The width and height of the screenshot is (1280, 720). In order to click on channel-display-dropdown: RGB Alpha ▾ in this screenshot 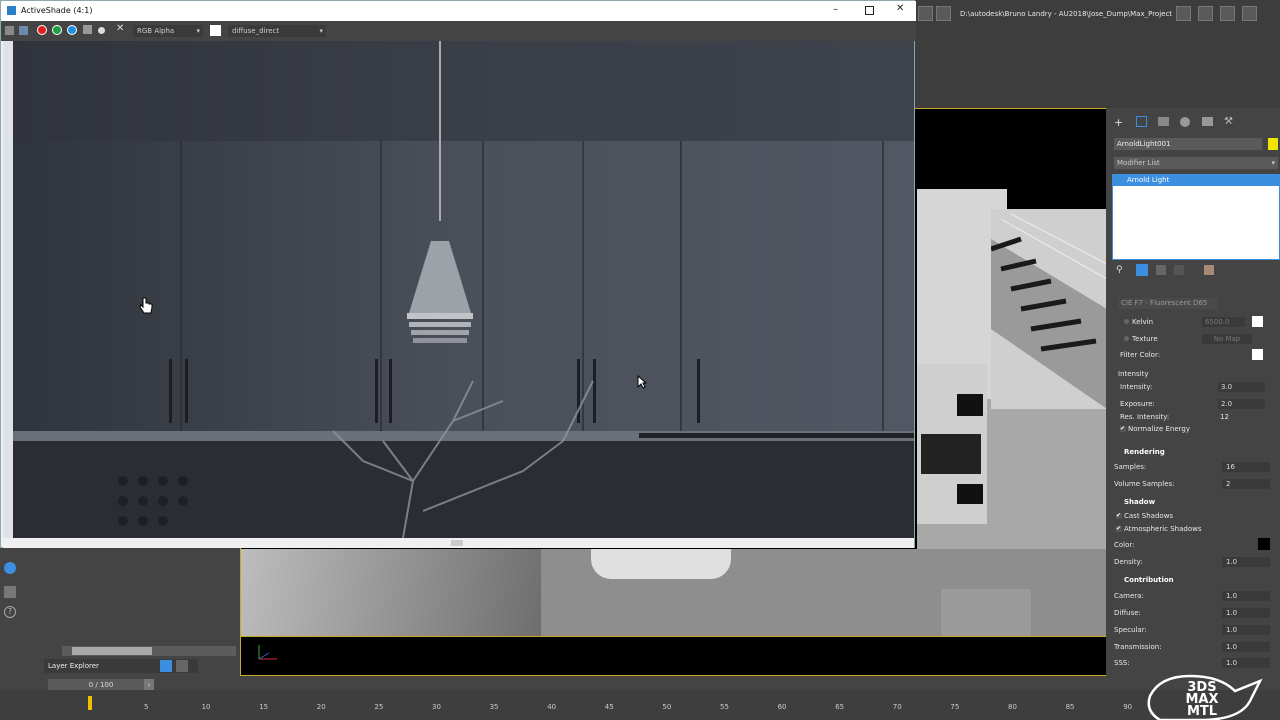, I will do `click(168, 31)`.